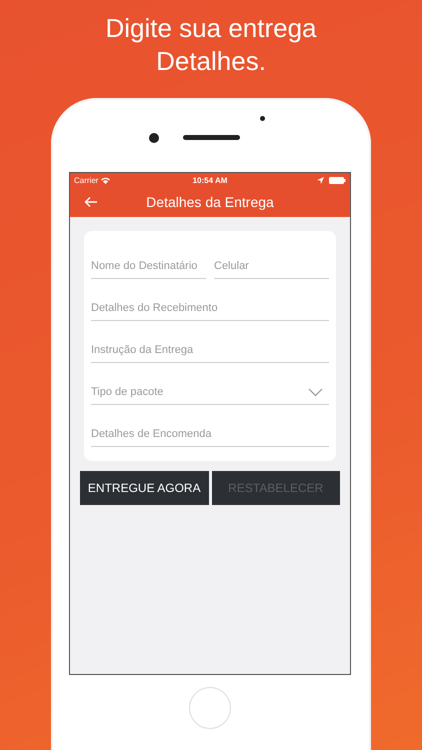 This screenshot has height=750, width=422. Describe the element at coordinates (105, 180) in the screenshot. I see `wifi-icon` at that location.